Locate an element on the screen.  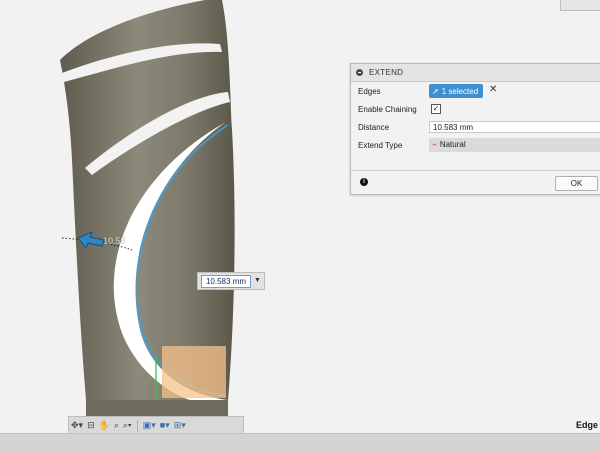
visual-style-icon: ■▾ is located at coordinates (165, 425).